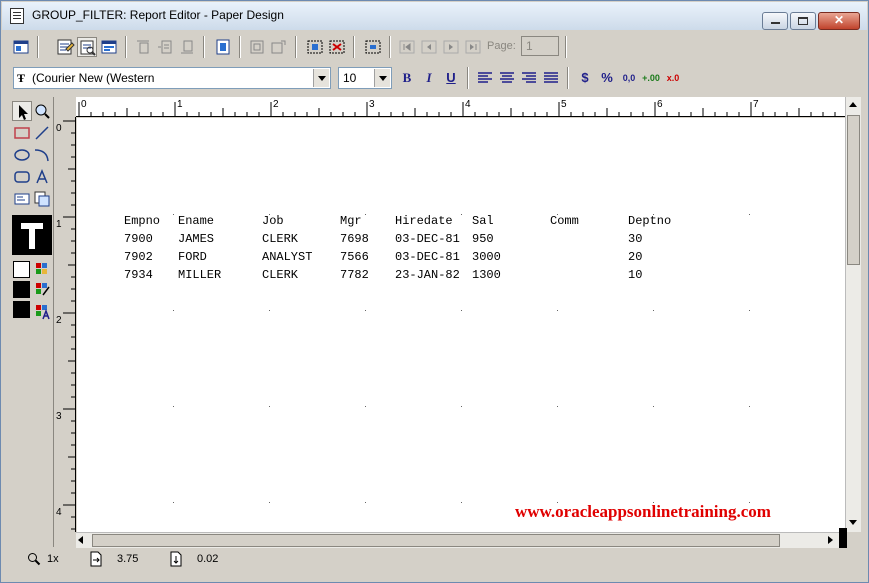  Describe the element at coordinates (635, 275) in the screenshot. I see `report-field: 10` at that location.